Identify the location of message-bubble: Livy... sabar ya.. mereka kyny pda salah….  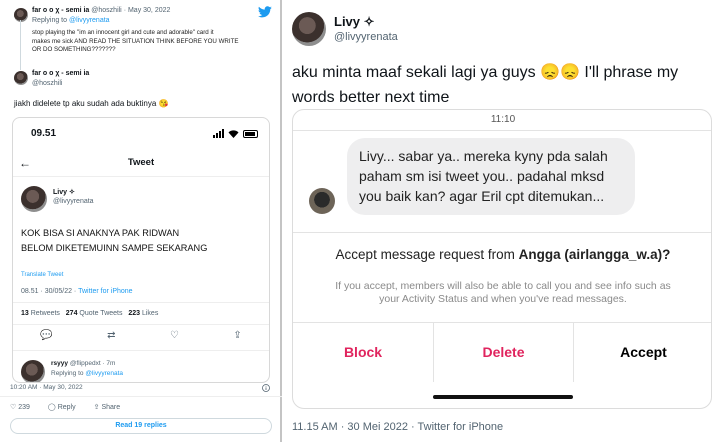
(491, 176).